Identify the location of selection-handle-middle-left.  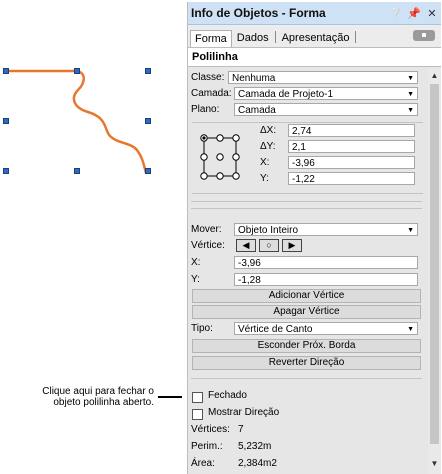
(6, 121).